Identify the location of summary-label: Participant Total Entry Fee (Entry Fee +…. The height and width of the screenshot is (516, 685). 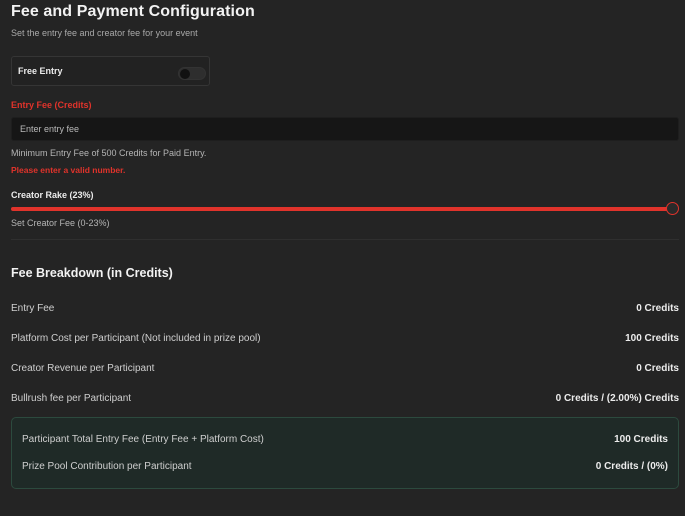
(143, 439).